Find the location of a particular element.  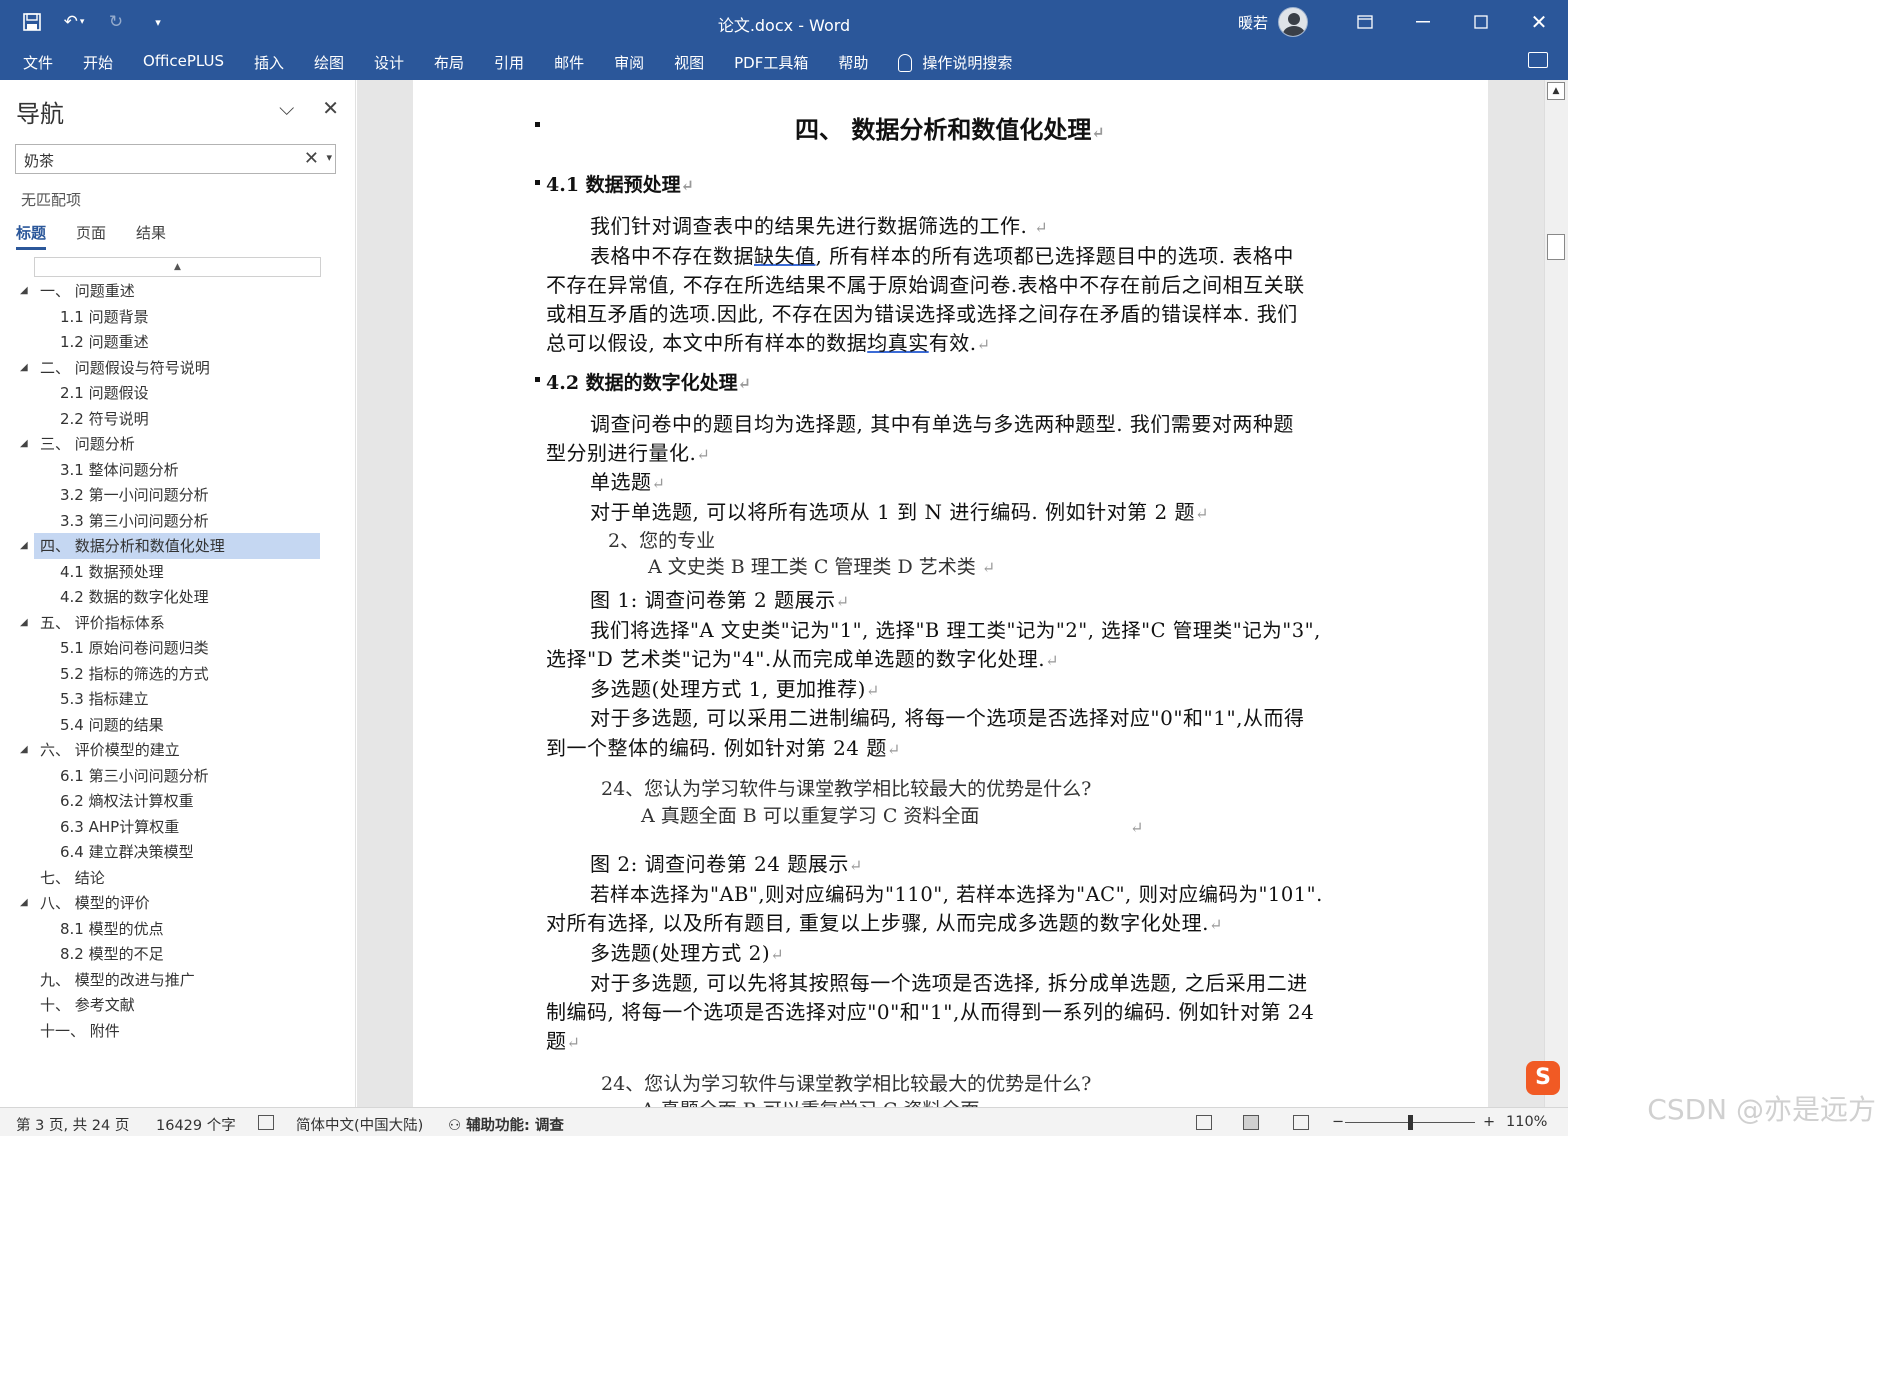

nav-heading-label: 五、 评价指标体系 is located at coordinates (102, 622).